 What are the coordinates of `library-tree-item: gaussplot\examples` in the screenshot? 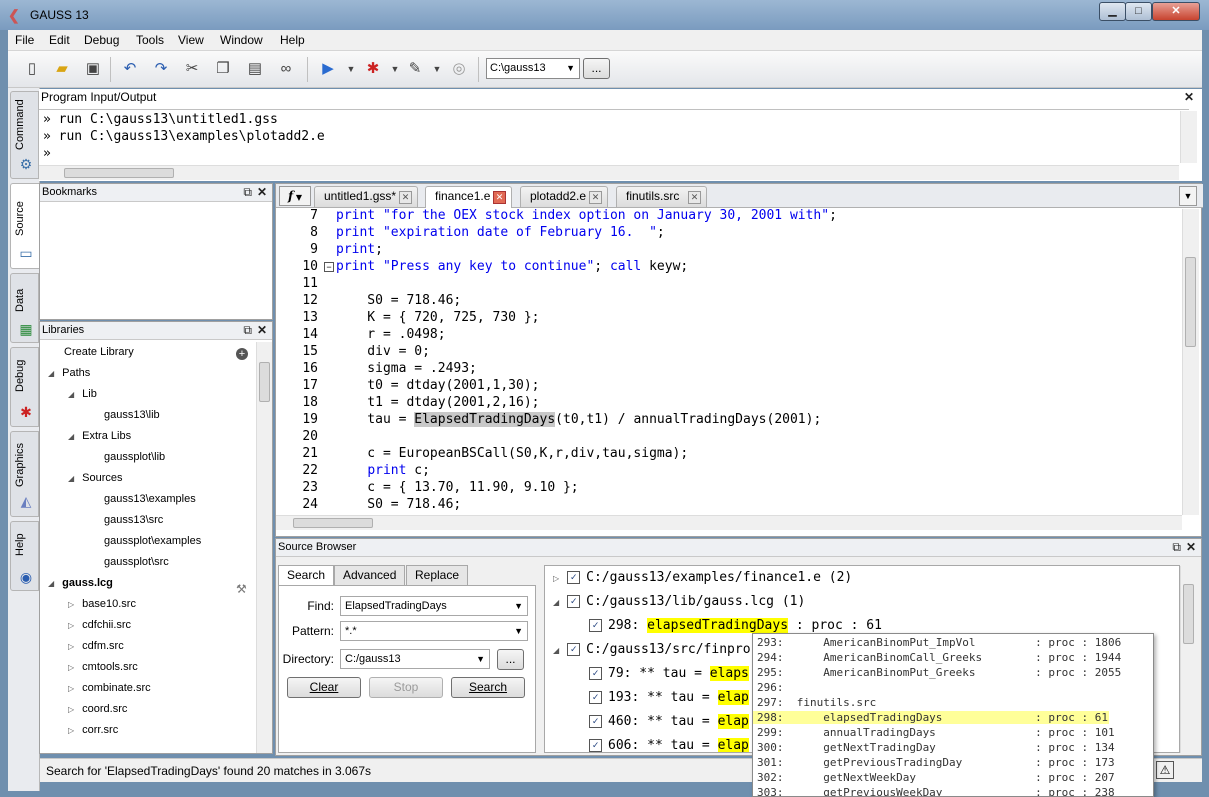 It's located at (152, 541).